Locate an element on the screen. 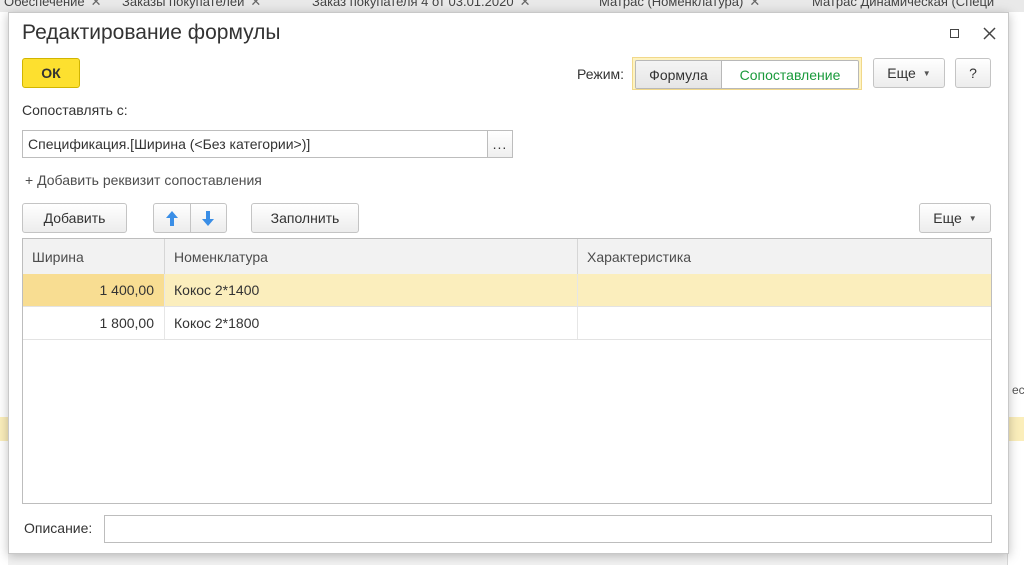 This screenshot has width=1024, height=565. description-field is located at coordinates (548, 529).